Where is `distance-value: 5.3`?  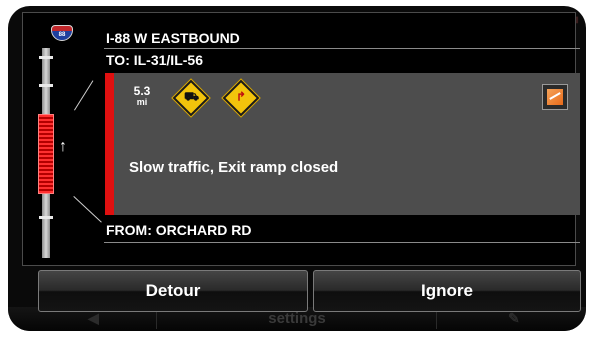
distance-value: 5.3 is located at coordinates (142, 91).